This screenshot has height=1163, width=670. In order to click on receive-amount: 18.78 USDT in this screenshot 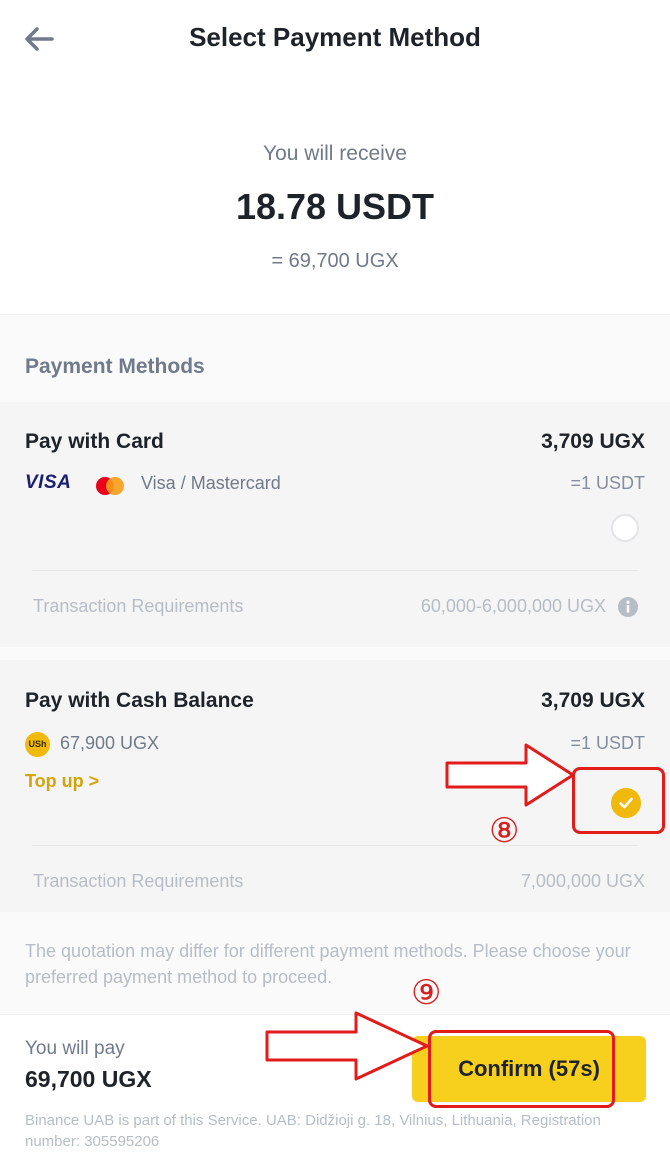, I will do `click(335, 206)`.